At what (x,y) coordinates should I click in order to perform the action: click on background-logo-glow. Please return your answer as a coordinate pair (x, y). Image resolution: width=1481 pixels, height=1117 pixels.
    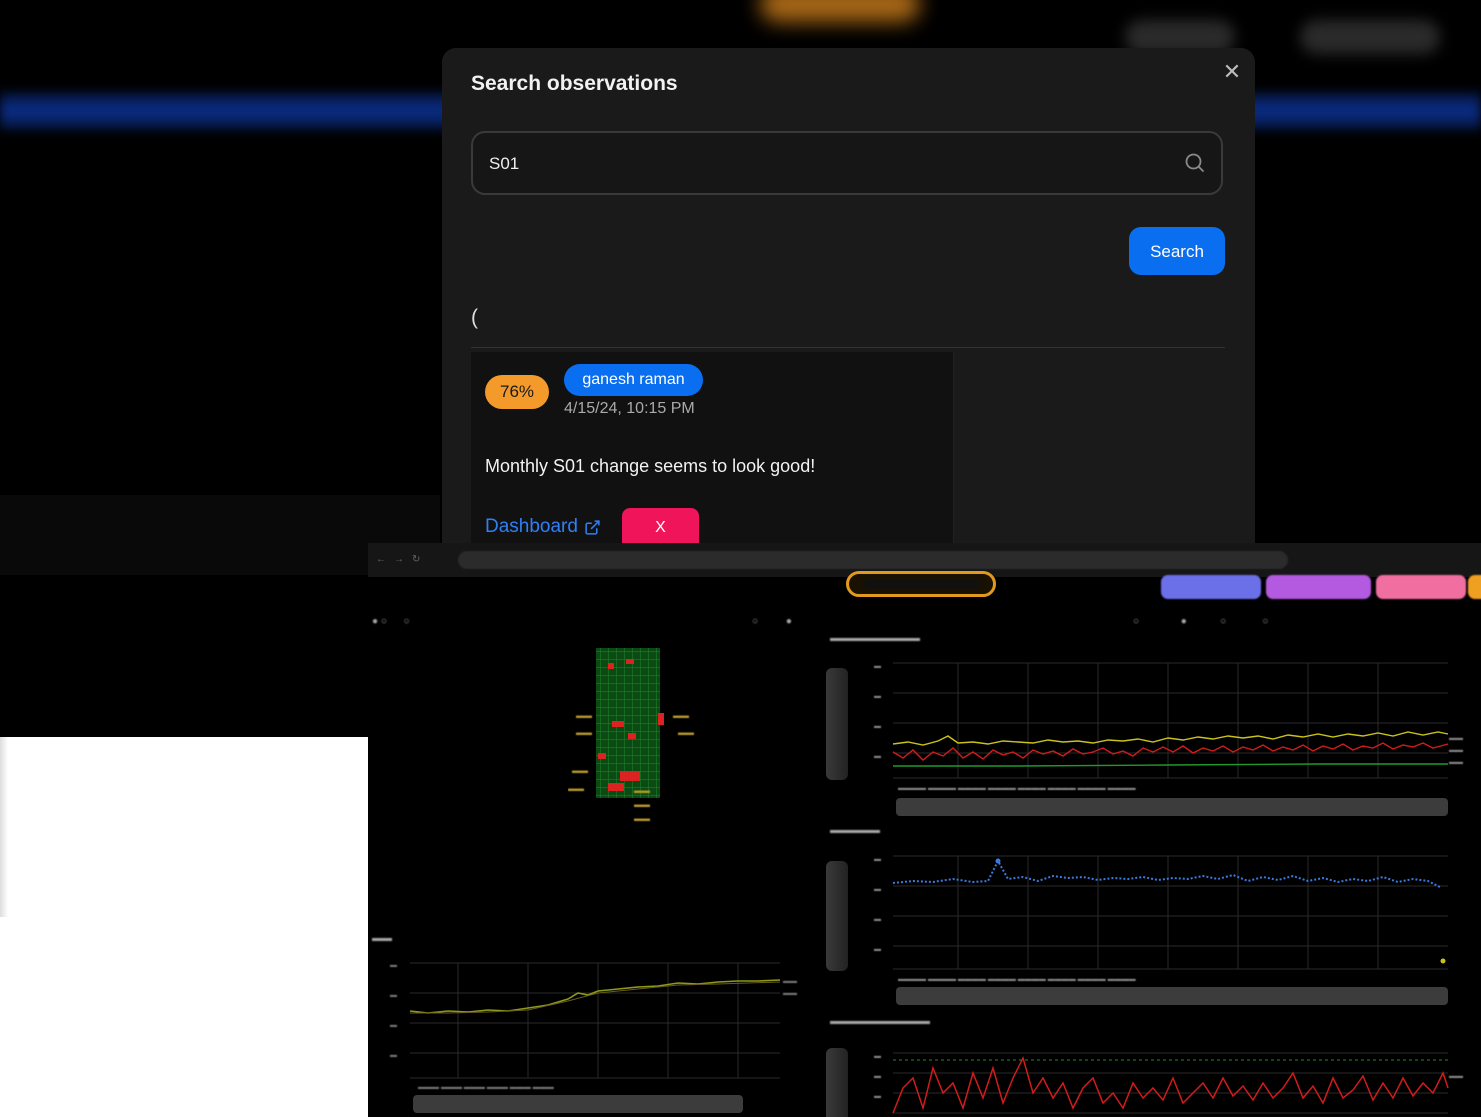
    Looking at the image, I should click on (840, 11).